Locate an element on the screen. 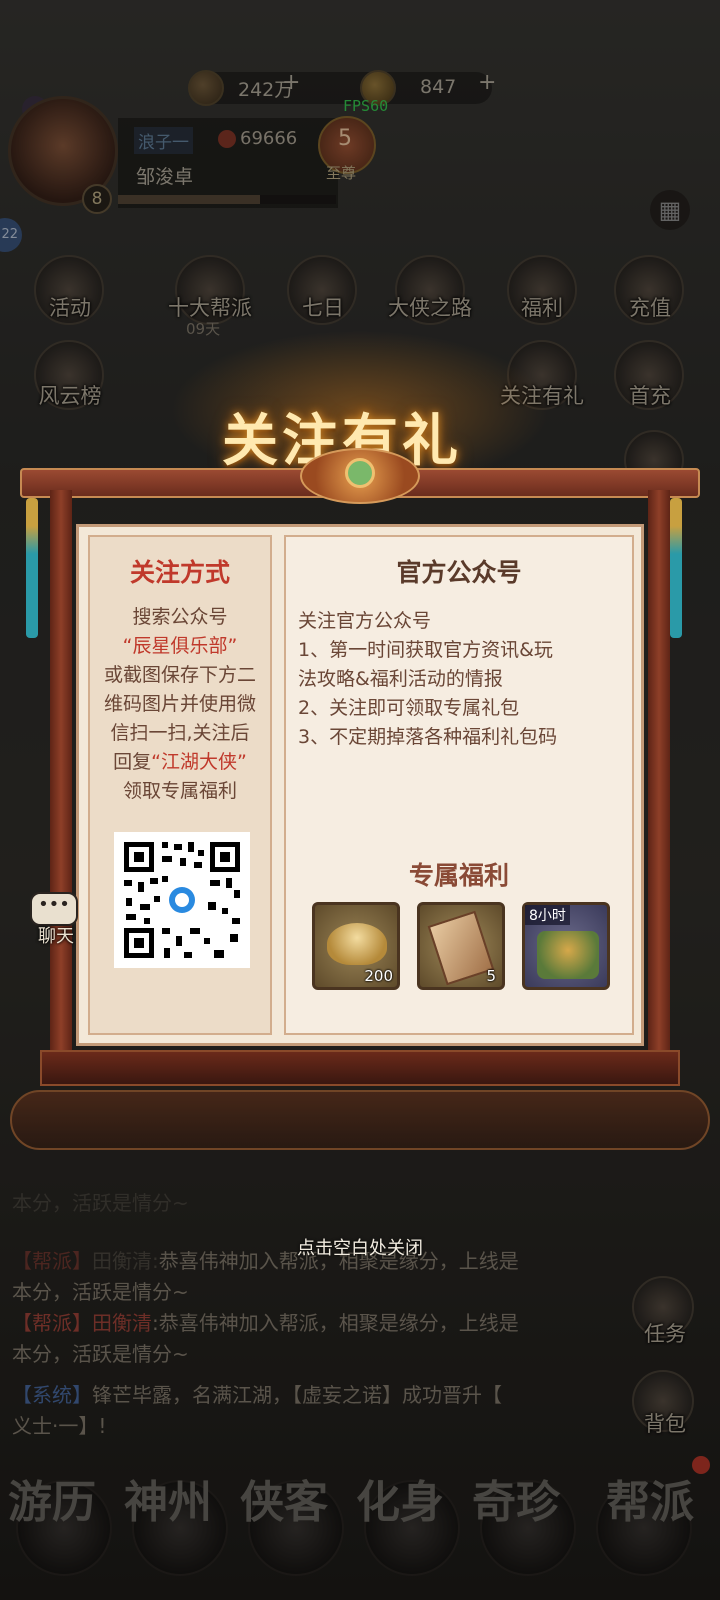 Image resolution: width=720 pixels, height=1600 pixels. gold-ingot-icon is located at coordinates (357, 944).